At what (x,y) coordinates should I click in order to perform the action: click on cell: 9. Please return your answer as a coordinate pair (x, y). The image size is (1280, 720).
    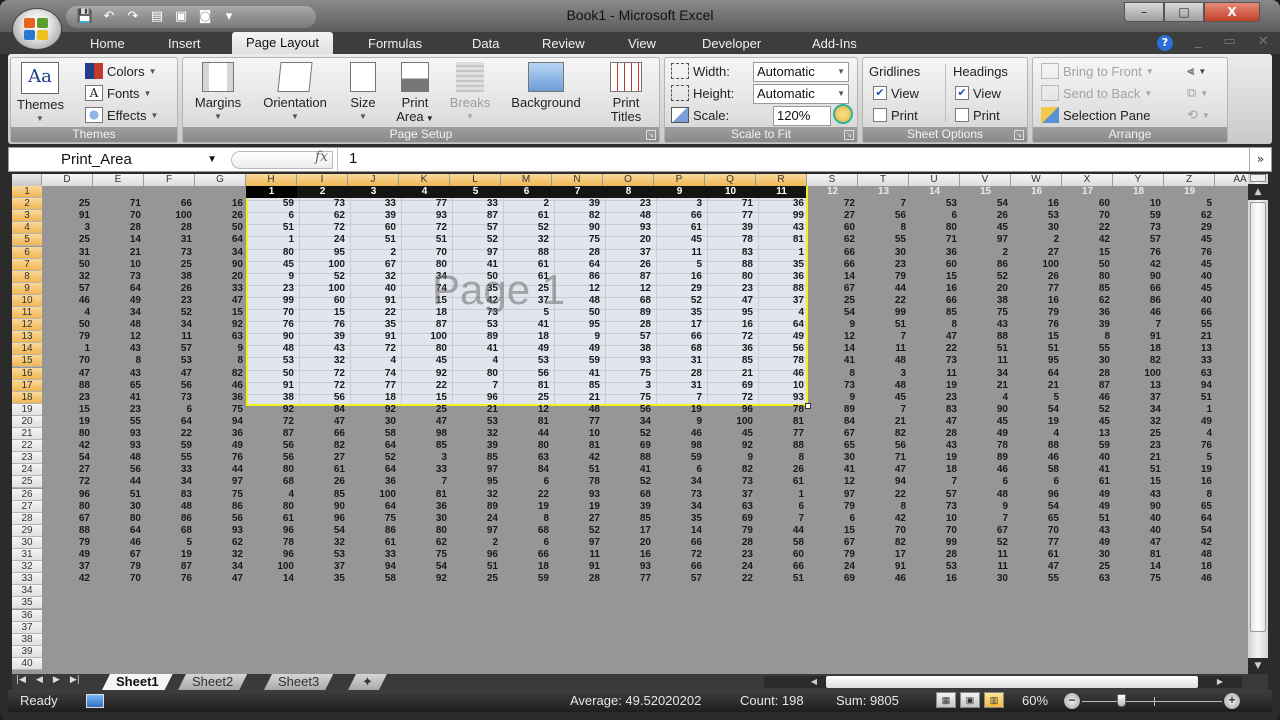
    Looking at the image, I should click on (679, 192).